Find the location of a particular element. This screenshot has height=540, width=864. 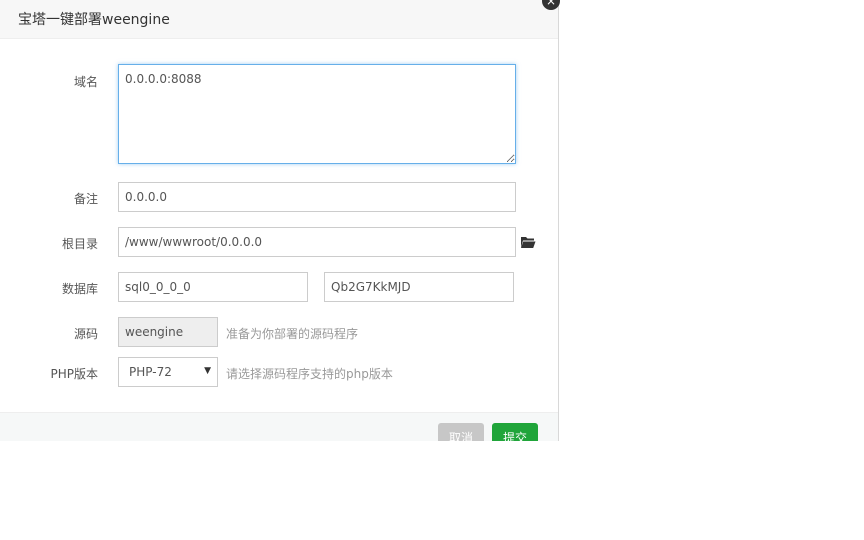

root-dir-input is located at coordinates (317, 242).